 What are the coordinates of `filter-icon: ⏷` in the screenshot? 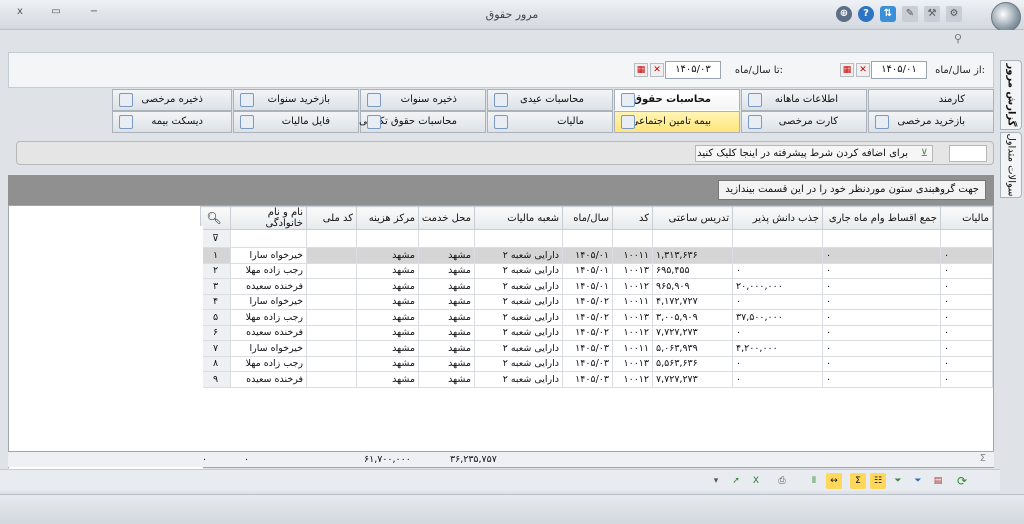 It's located at (918, 481).